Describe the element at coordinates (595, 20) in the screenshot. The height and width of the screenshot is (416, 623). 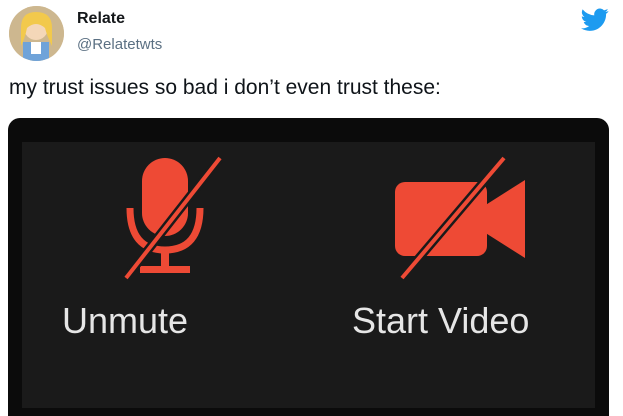
I see `twitter-bird-icon` at that location.